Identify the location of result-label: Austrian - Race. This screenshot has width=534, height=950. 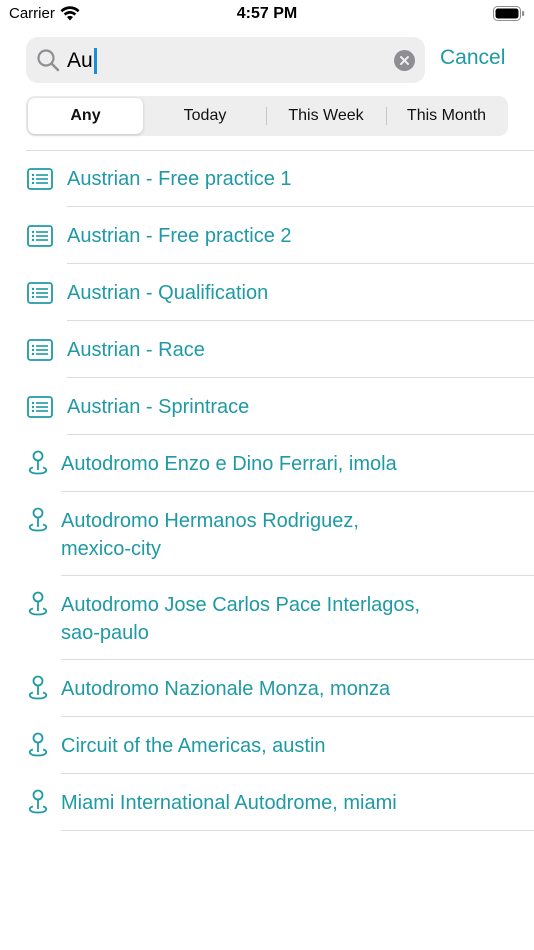
(136, 350).